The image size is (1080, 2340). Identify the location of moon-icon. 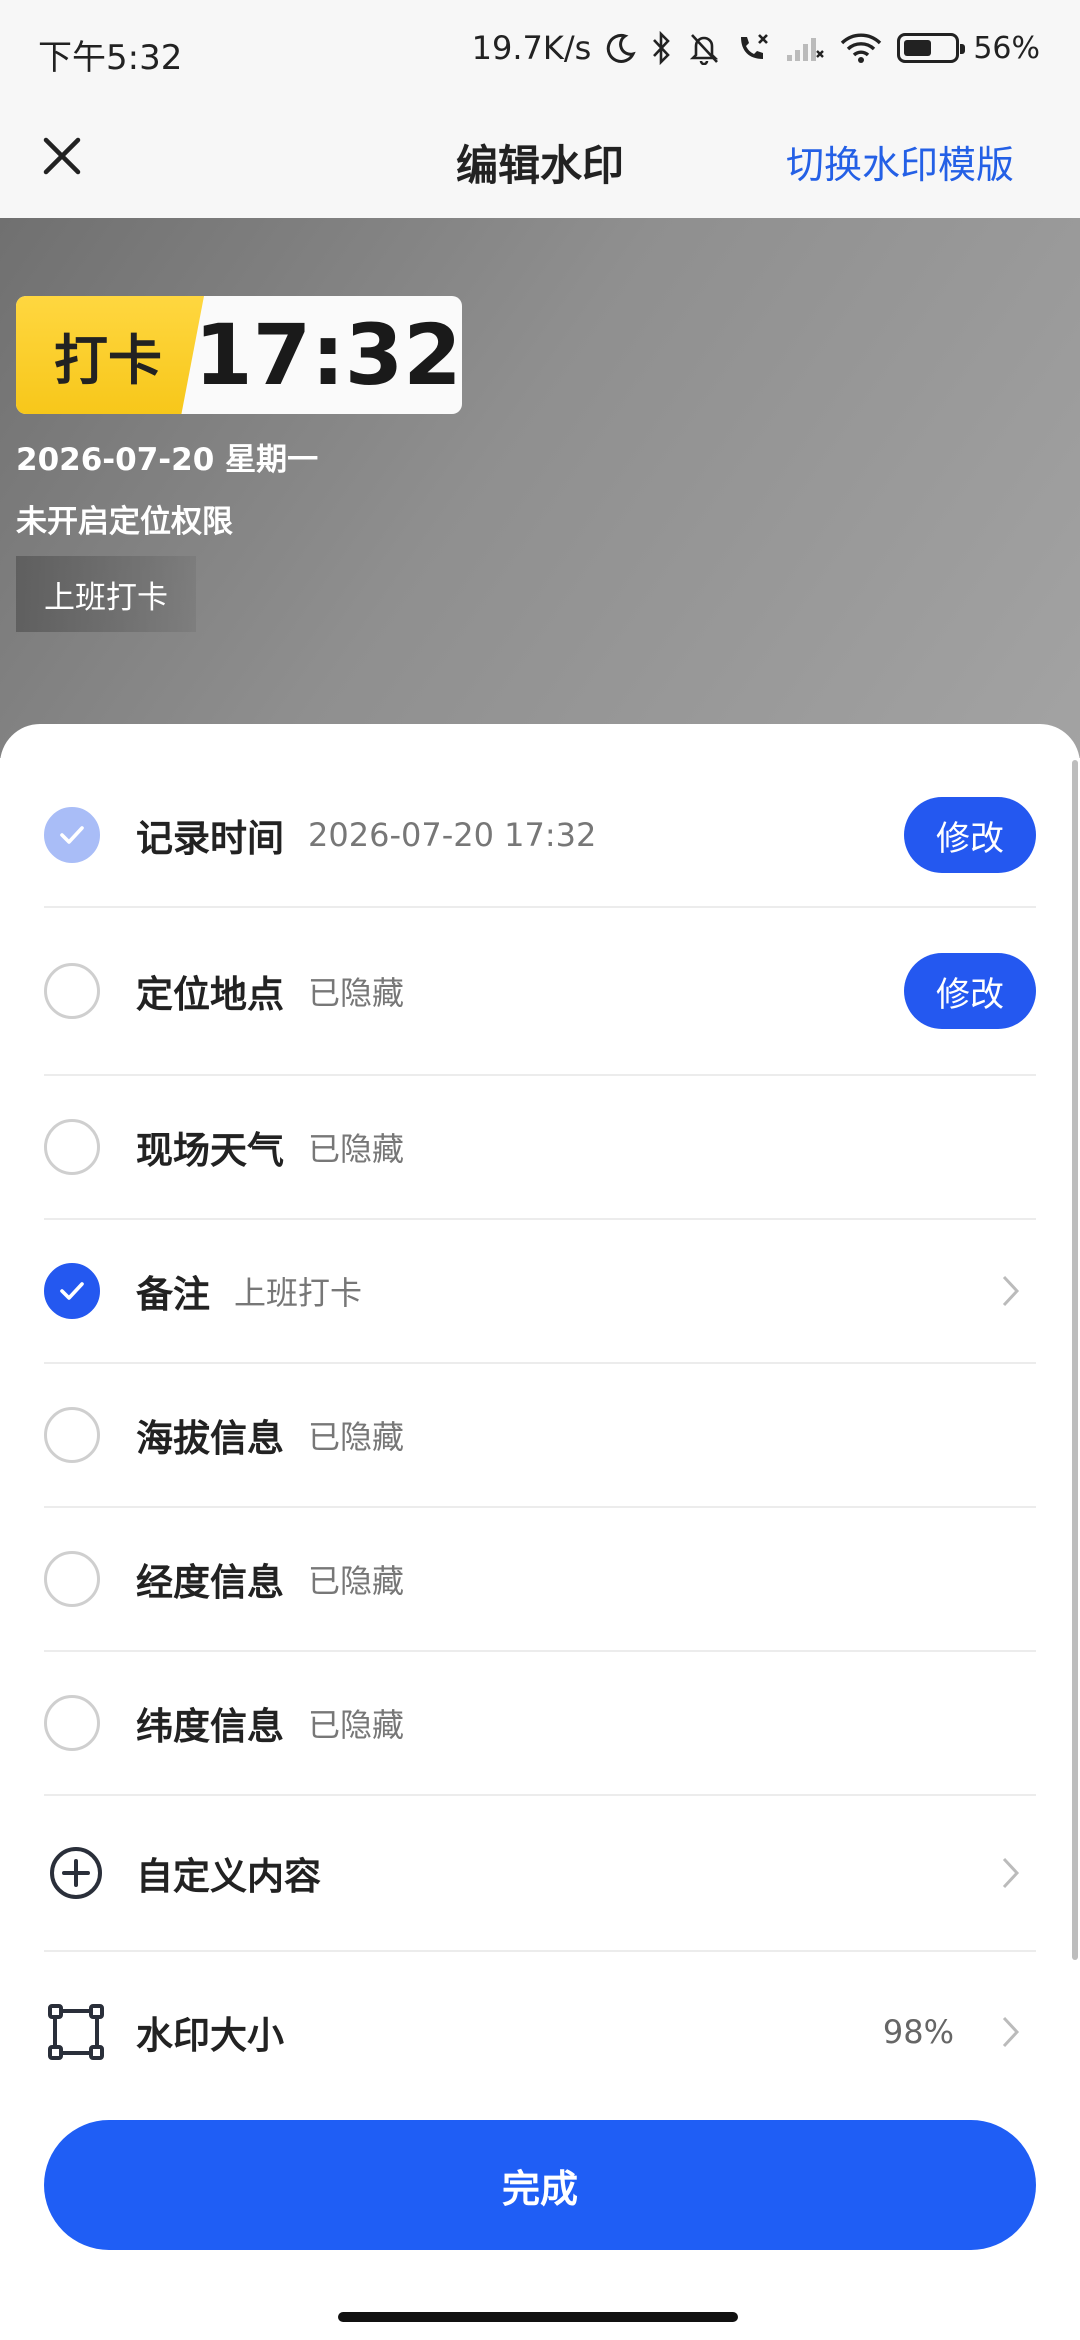
(621, 48).